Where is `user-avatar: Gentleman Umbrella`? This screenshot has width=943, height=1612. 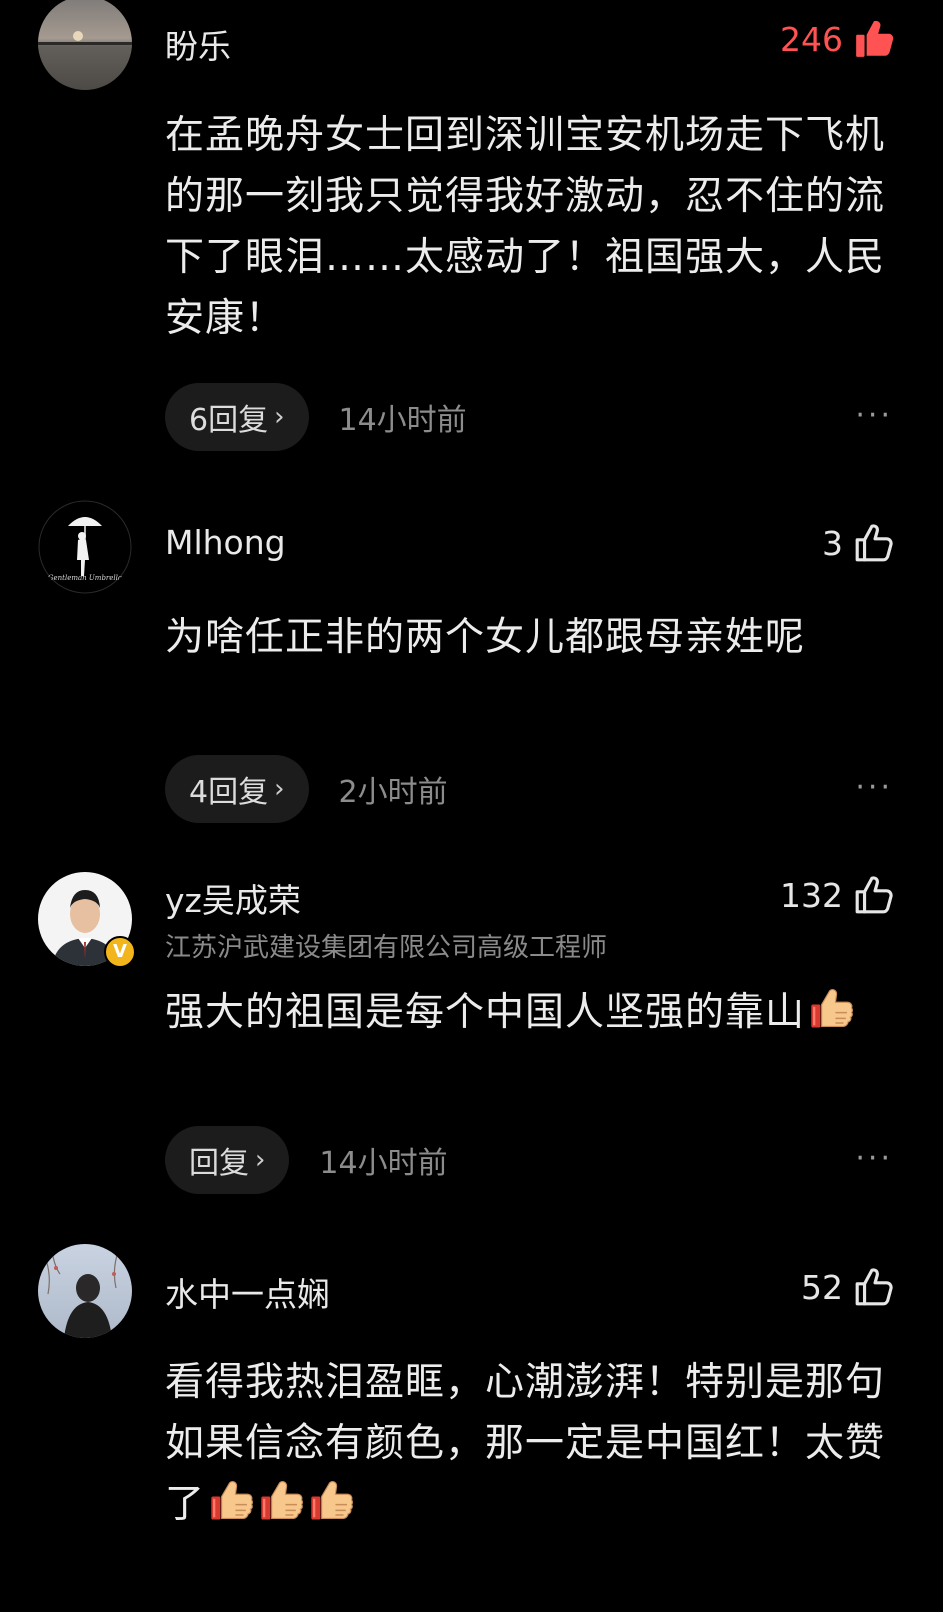 user-avatar: Gentleman Umbrella is located at coordinates (85, 547).